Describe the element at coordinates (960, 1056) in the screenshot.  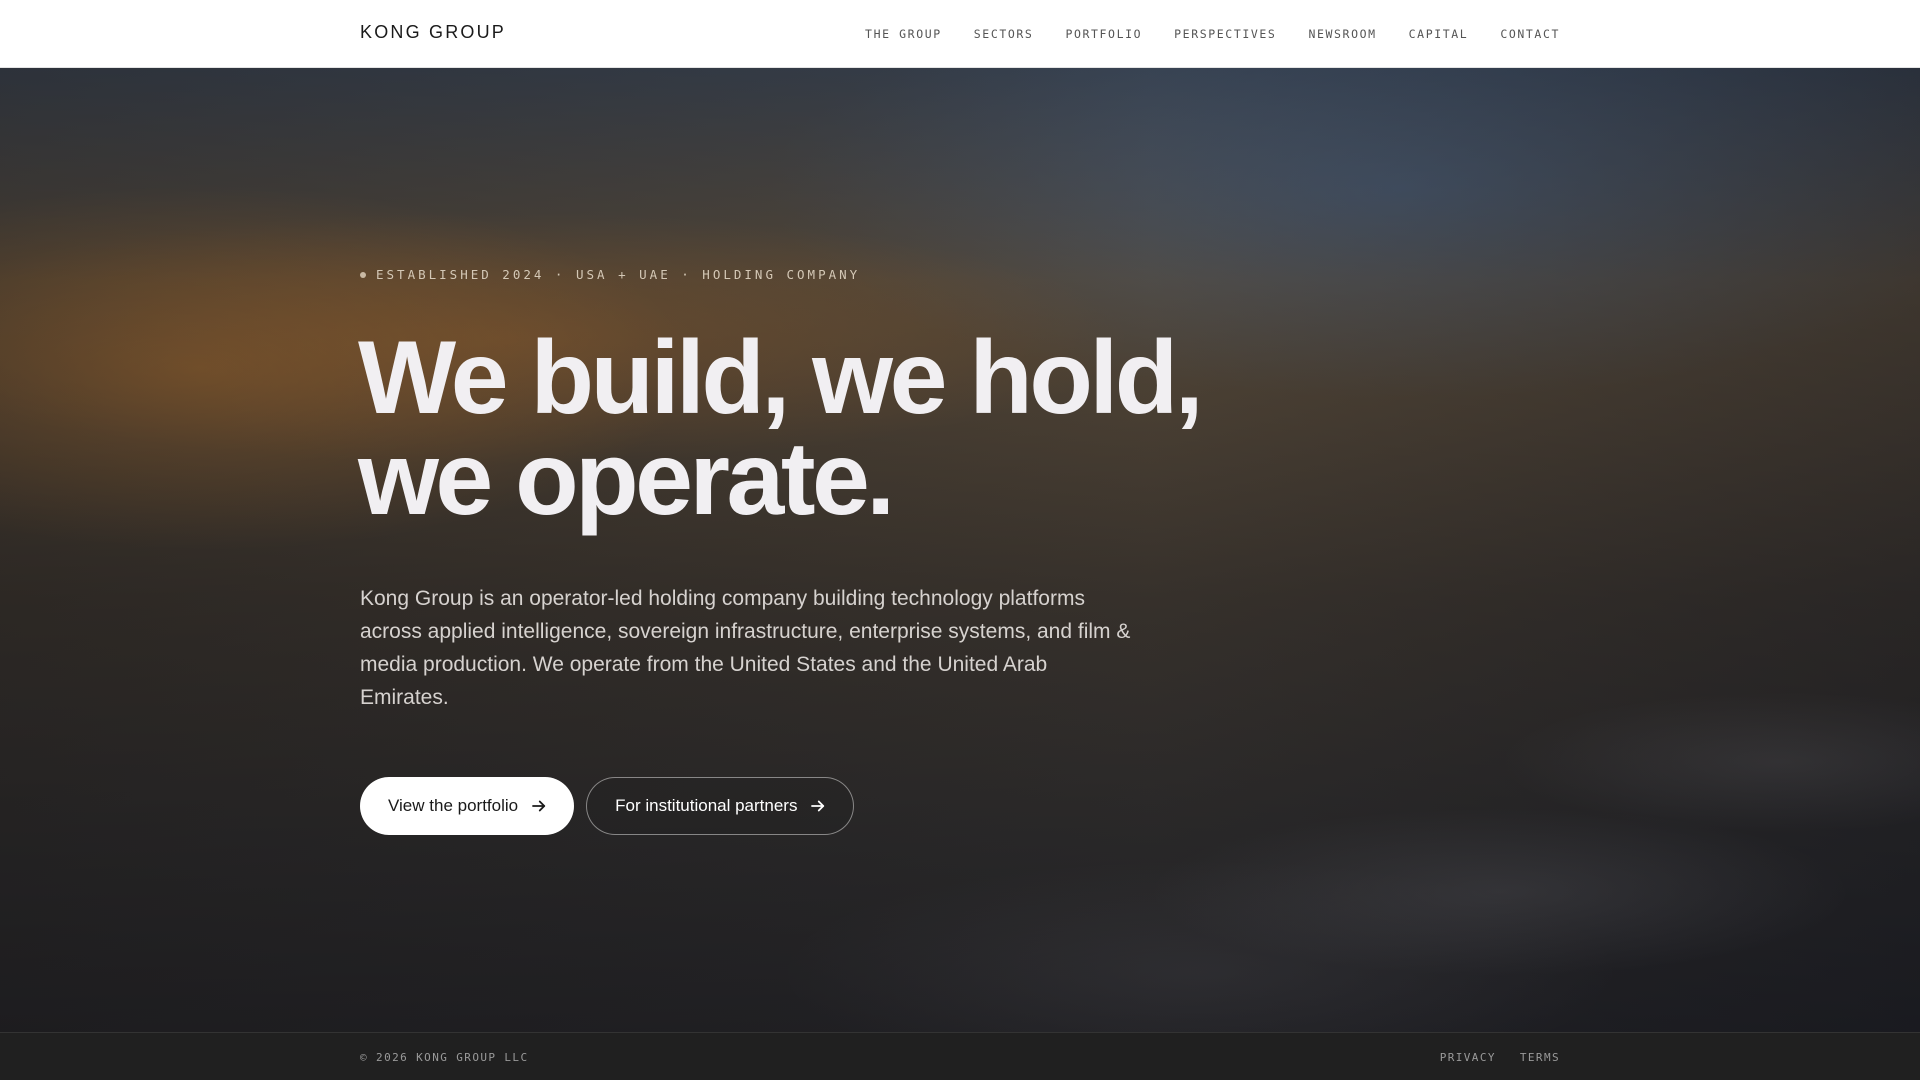
I see `site-footer: © 2026 KONG GROUP LLC PRIVACY TERMS` at that location.